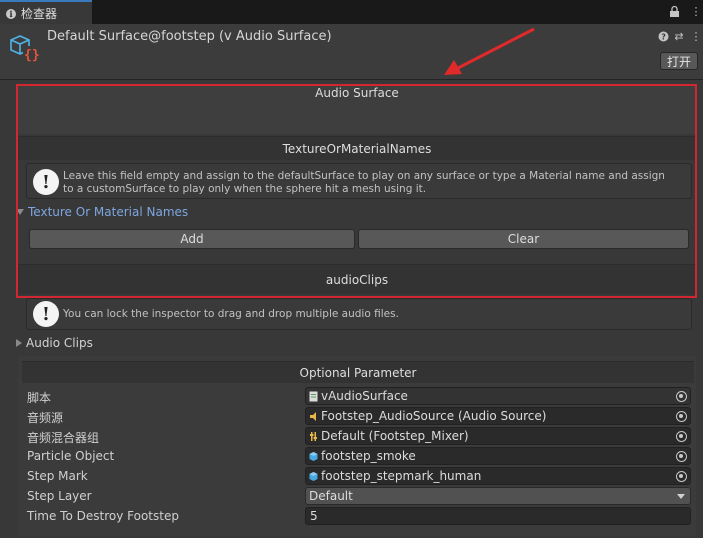  I want to click on step-layer-dropdown: Default, so click(498, 496).